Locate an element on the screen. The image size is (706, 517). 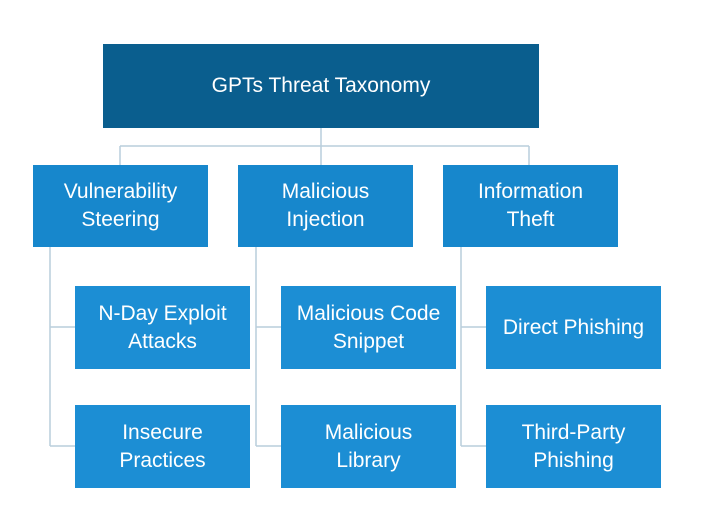
leaf-label: Third-Party Phishing is located at coordinates (573, 446).